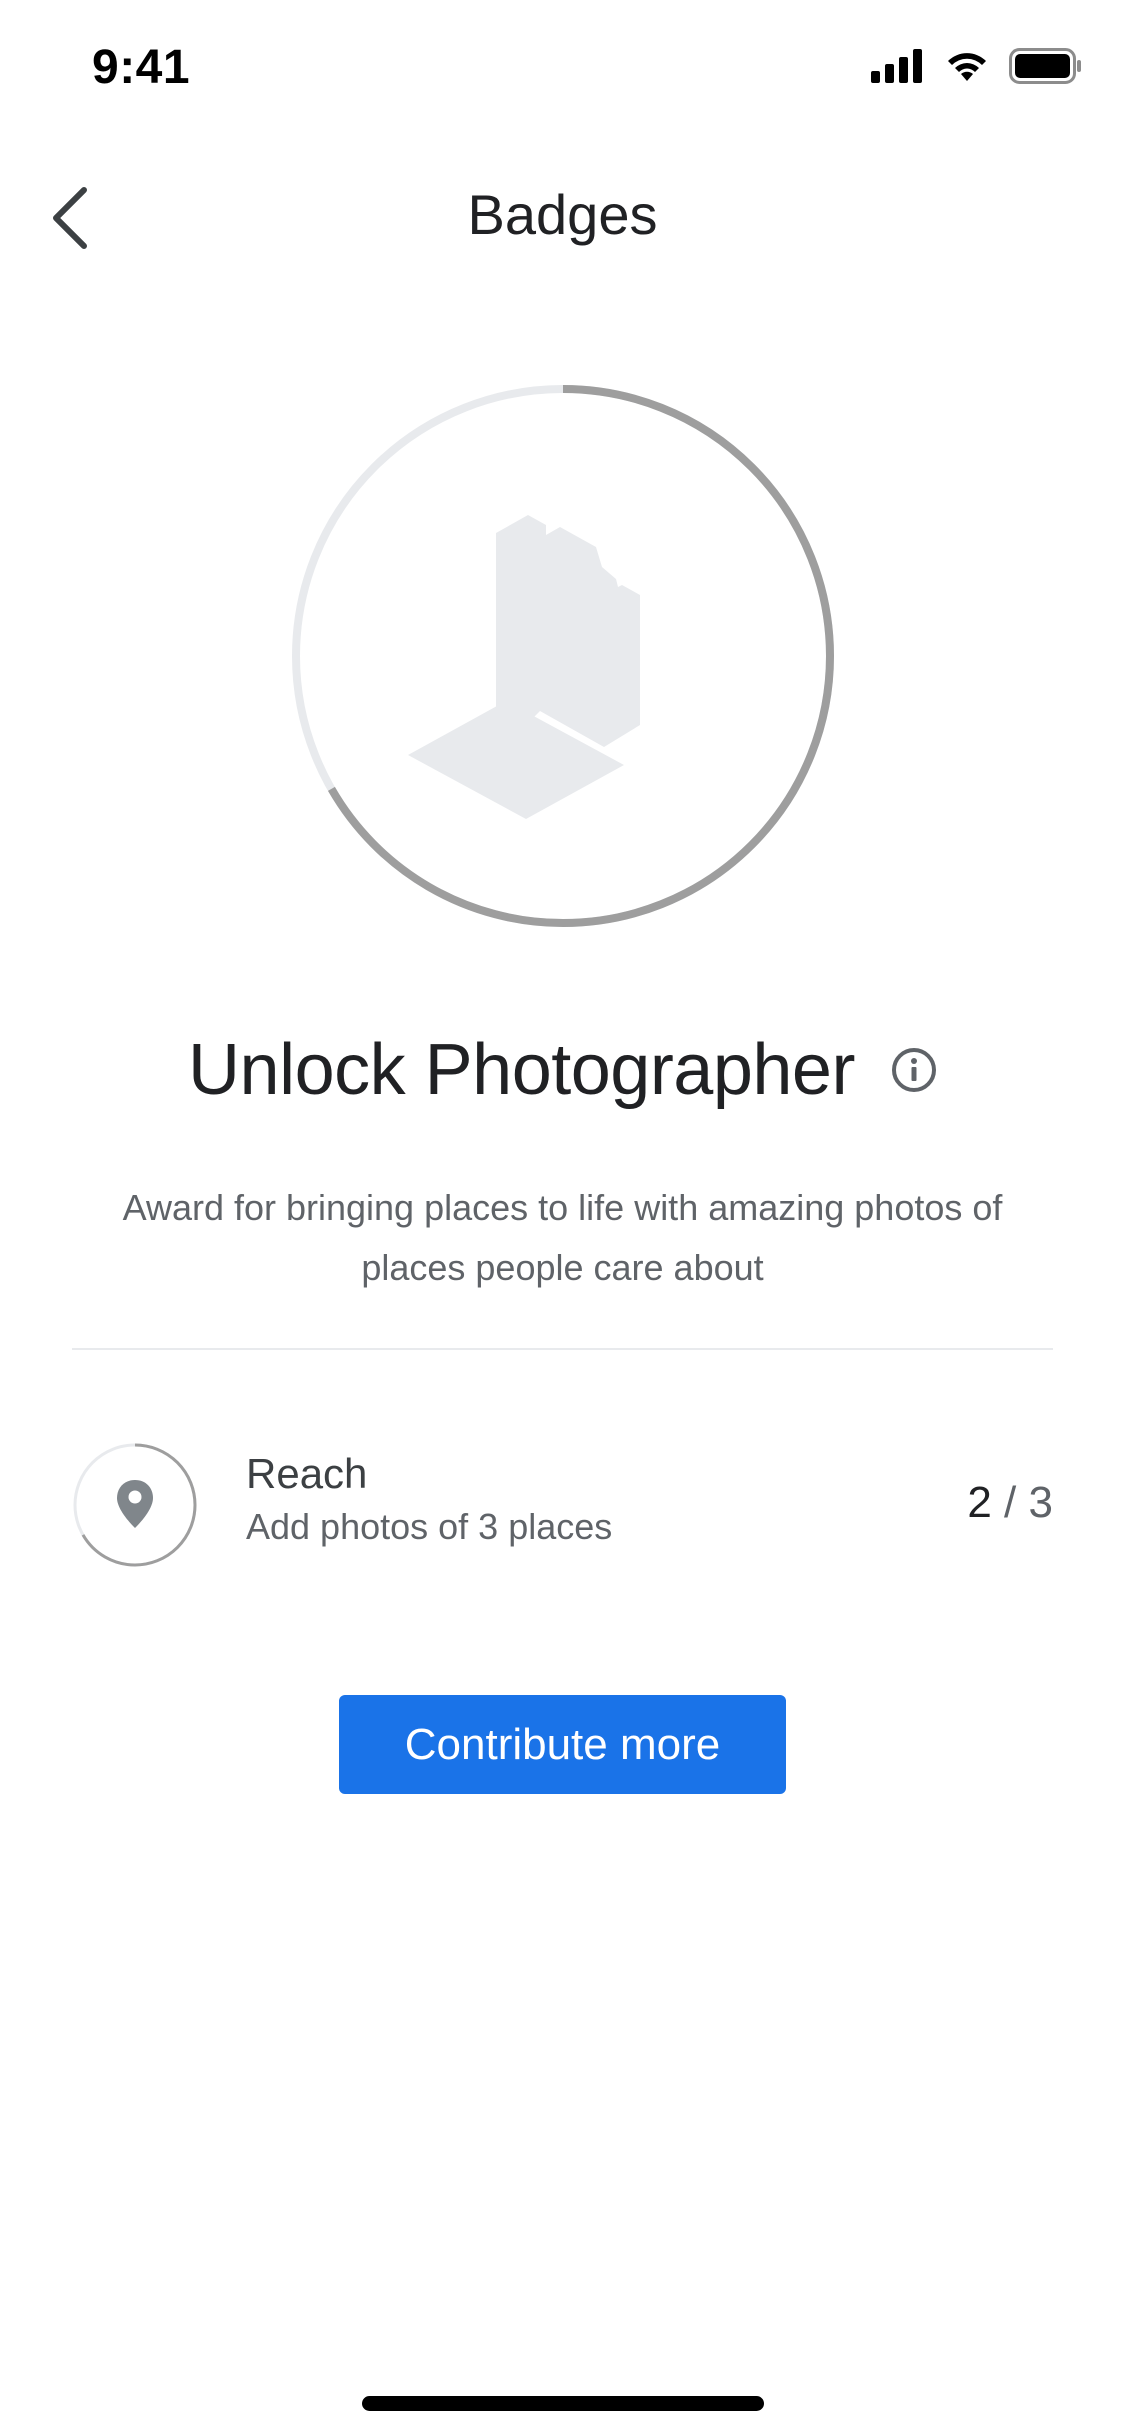  I want to click on battery-icon, so click(1046, 68).